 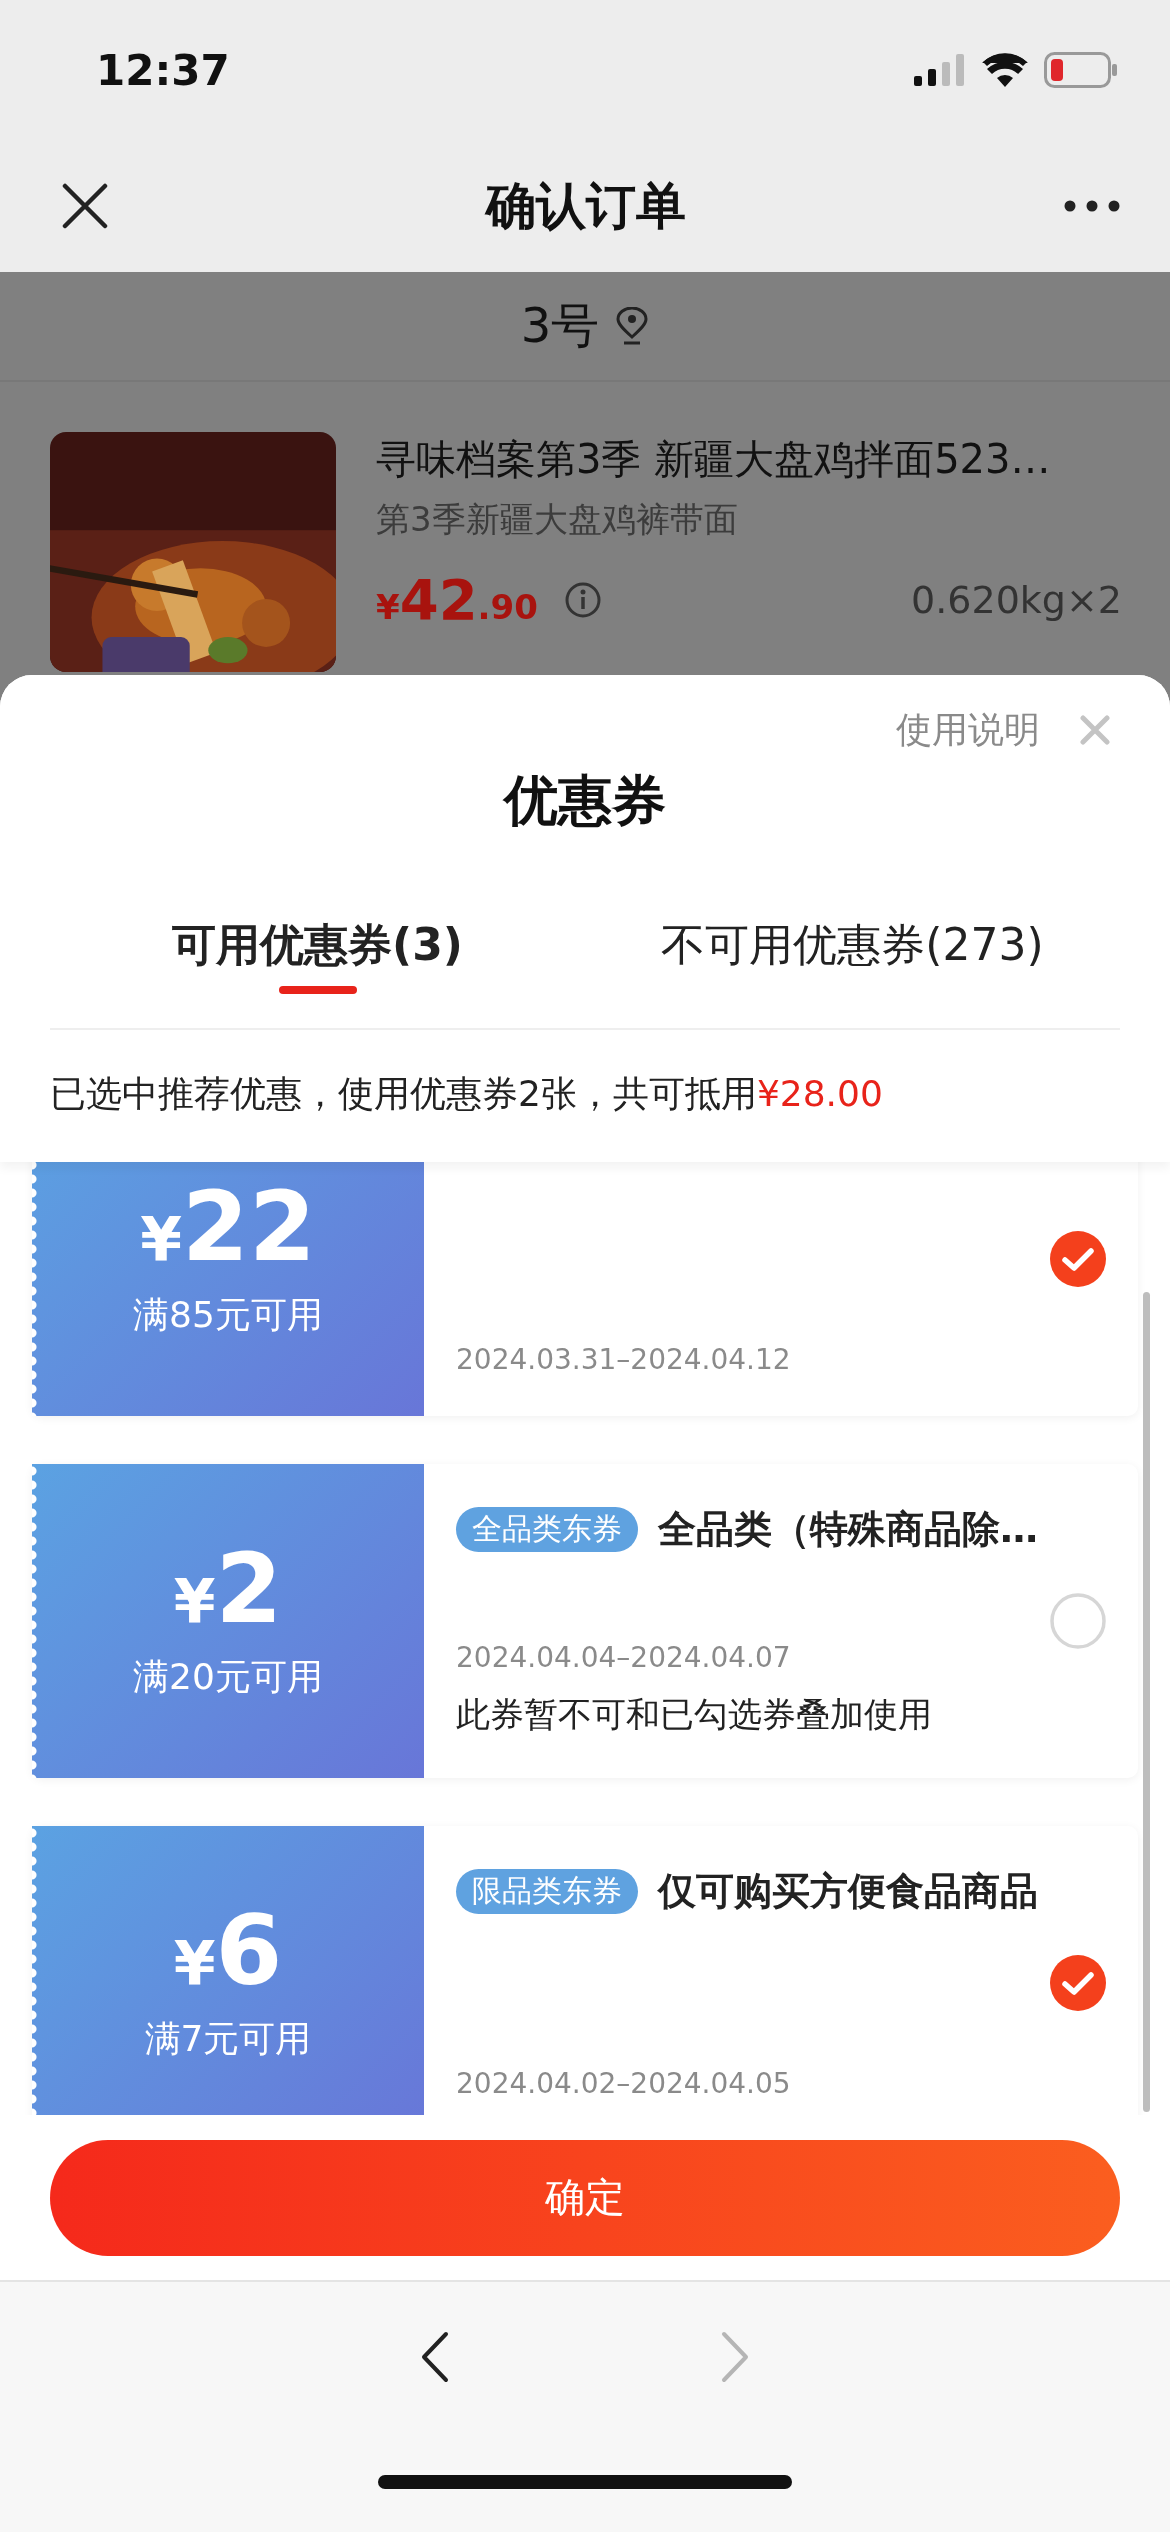 I want to click on product-price: ¥42.90, so click(x=457, y=599).